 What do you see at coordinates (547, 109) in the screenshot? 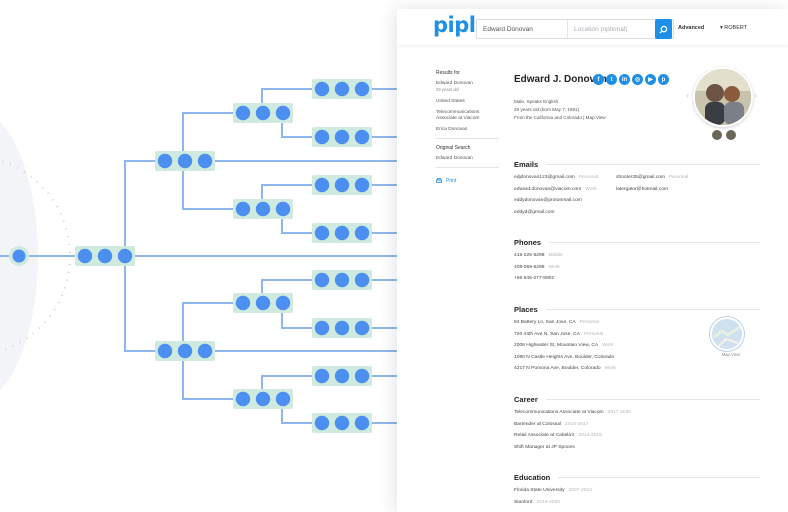
I see `profile-meta-line: 29 years old (born May 7, 1991)` at bounding box center [547, 109].